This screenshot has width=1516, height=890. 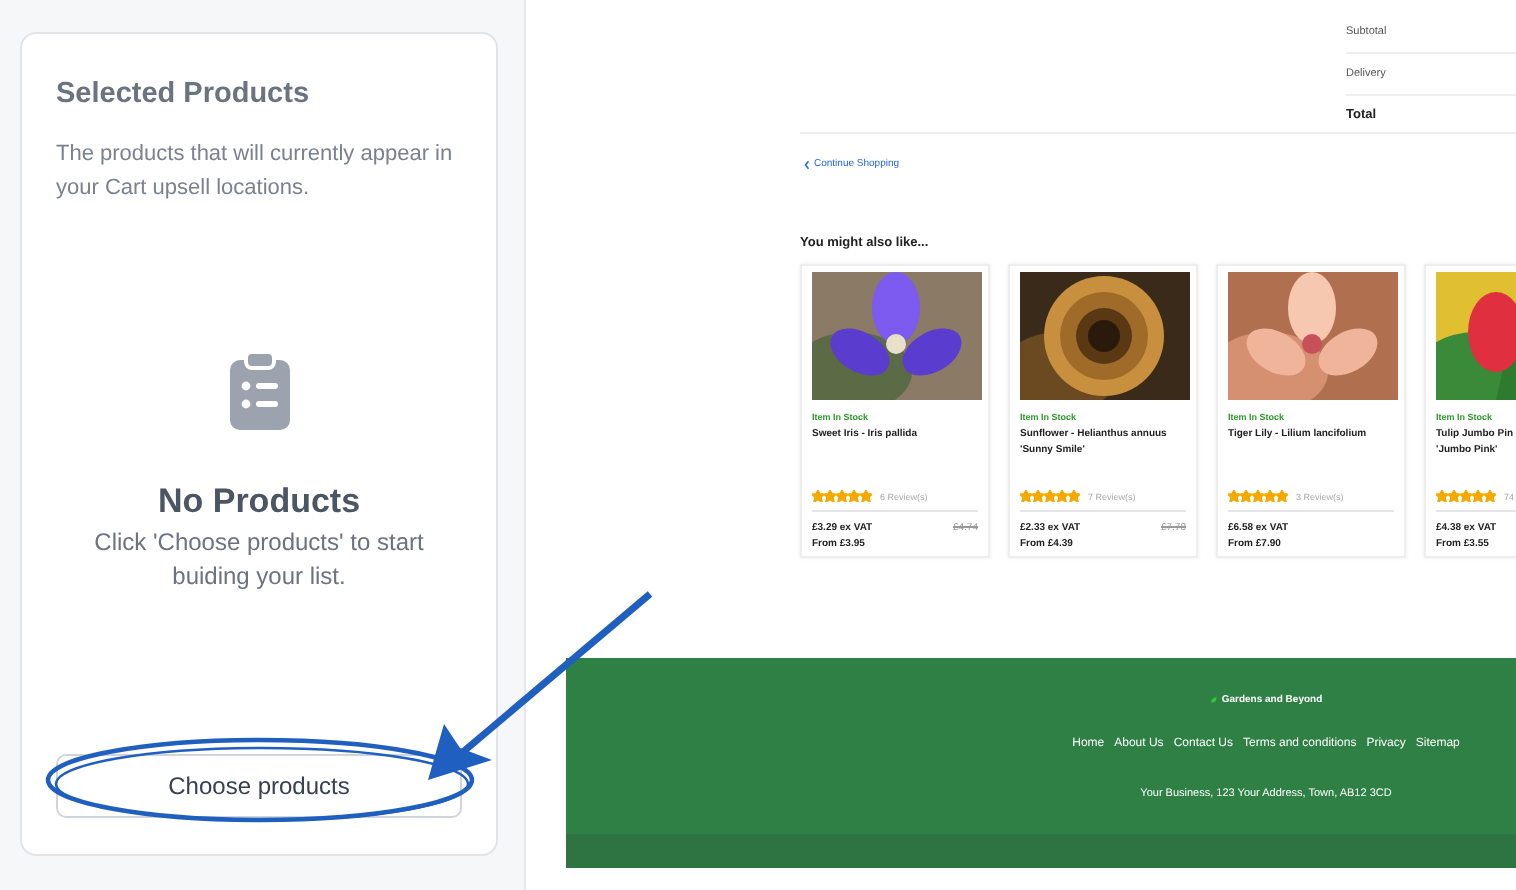 I want to click on empty-title: No Products, so click(x=259, y=502).